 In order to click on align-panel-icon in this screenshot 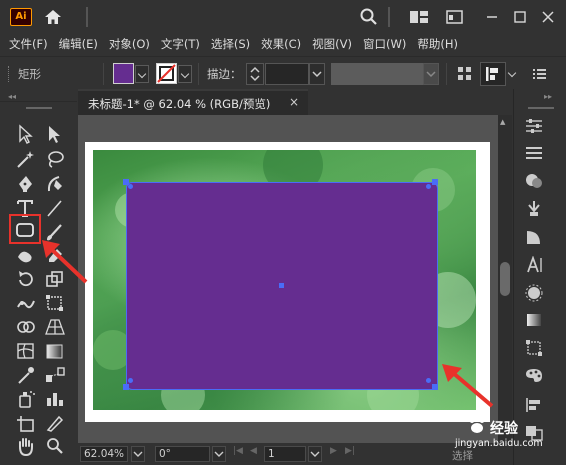, I will do `click(534, 405)`.